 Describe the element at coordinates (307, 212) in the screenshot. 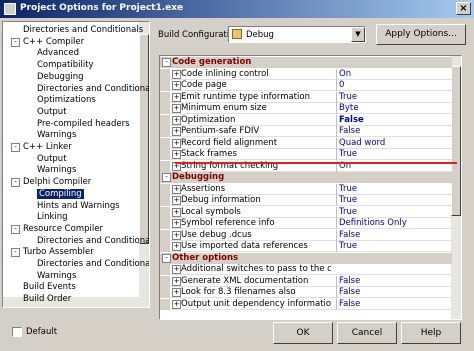

I see `grid-row: + Local symbols True` at that location.